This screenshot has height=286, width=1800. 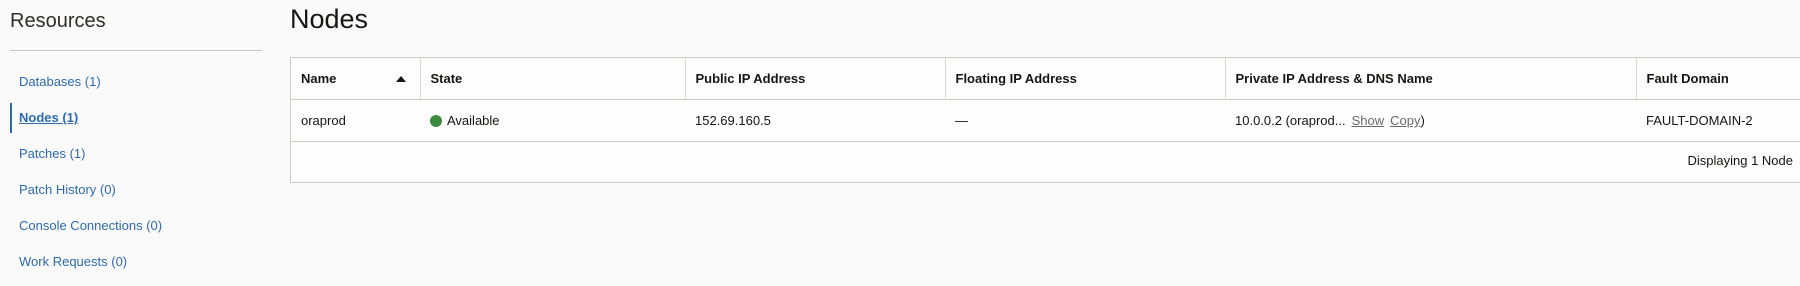 I want to click on table-footer: Displaying 1 Node, so click(x=1045, y=161).